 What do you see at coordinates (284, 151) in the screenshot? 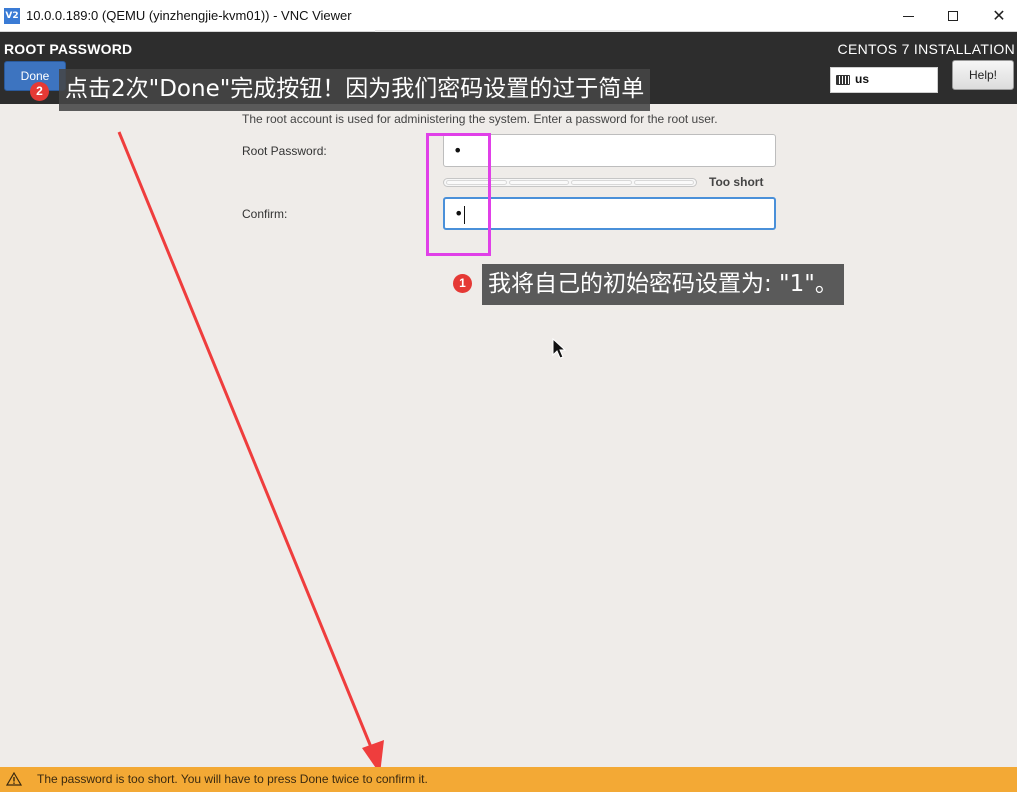
I see `root-password-label: Root Password:` at bounding box center [284, 151].